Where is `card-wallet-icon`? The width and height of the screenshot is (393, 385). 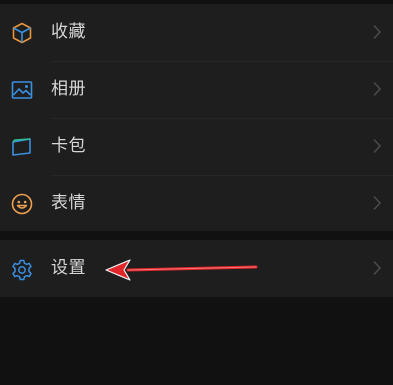
card-wallet-icon is located at coordinates (22, 147).